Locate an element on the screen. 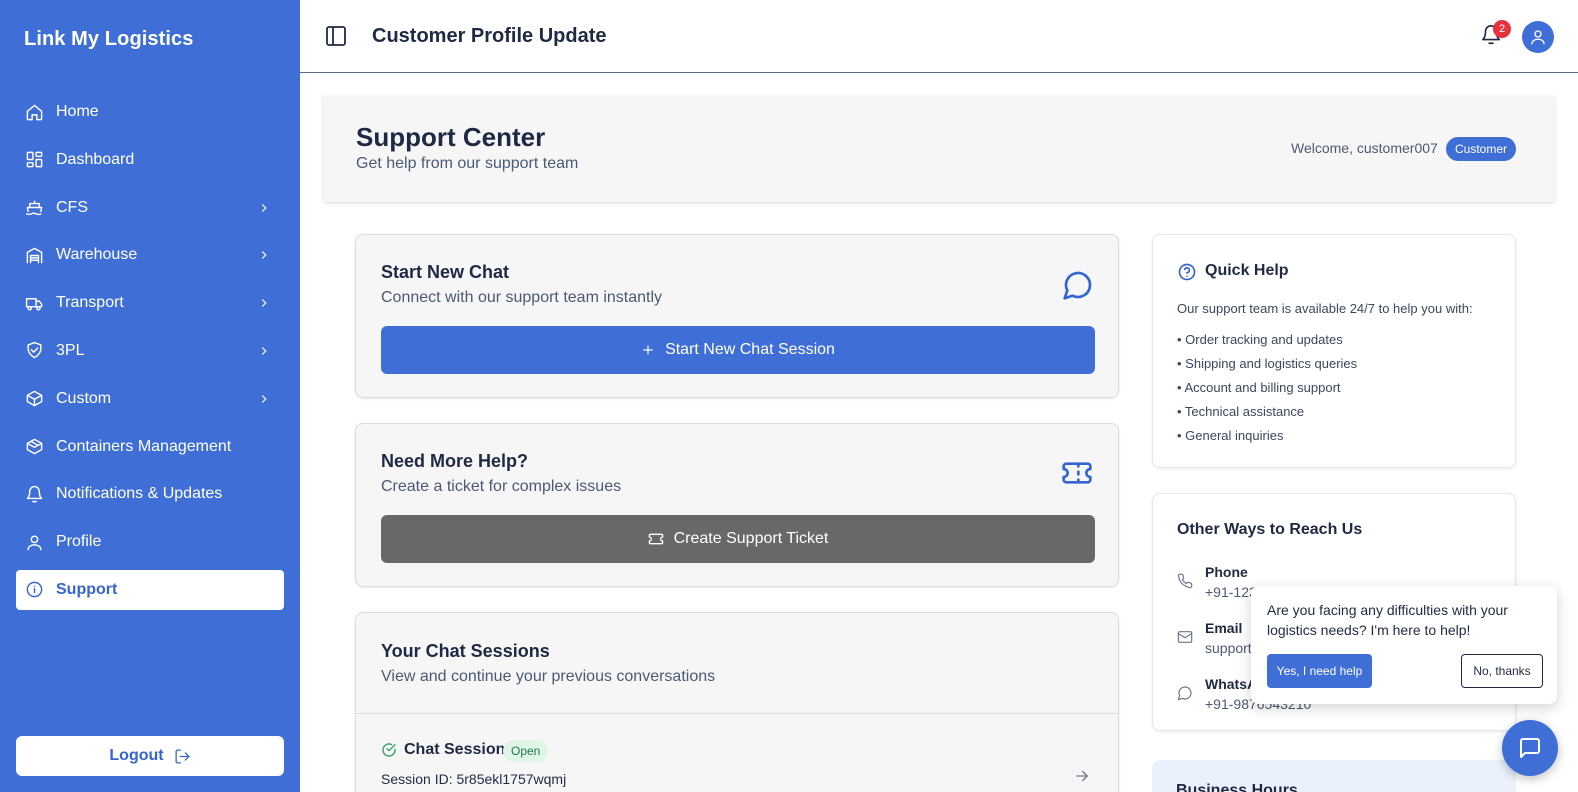 Image resolution: width=1578 pixels, height=792 pixels. support-subtitle: Get help from our support team is located at coordinates (467, 163).